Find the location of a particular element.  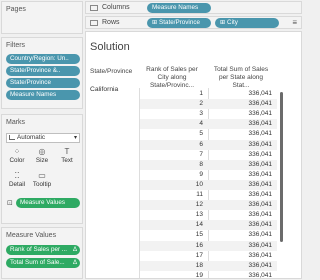

tooltip-button: ▭ Tooltip is located at coordinates (42, 181).